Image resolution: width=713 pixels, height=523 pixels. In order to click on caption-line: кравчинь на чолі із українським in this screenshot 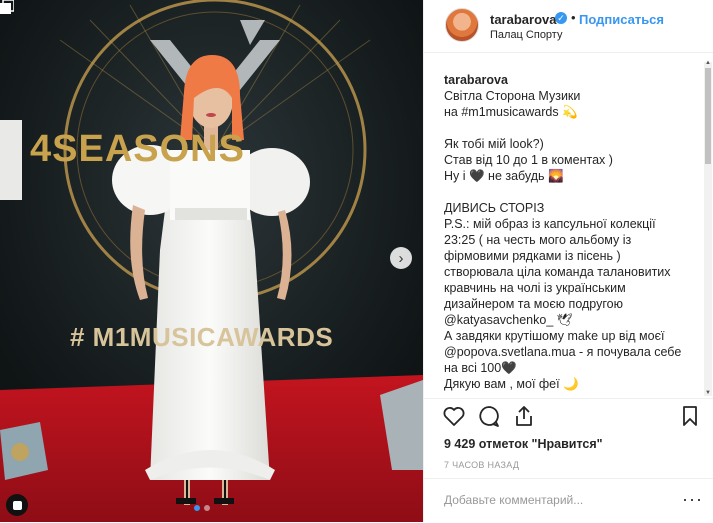, I will do `click(535, 288)`.